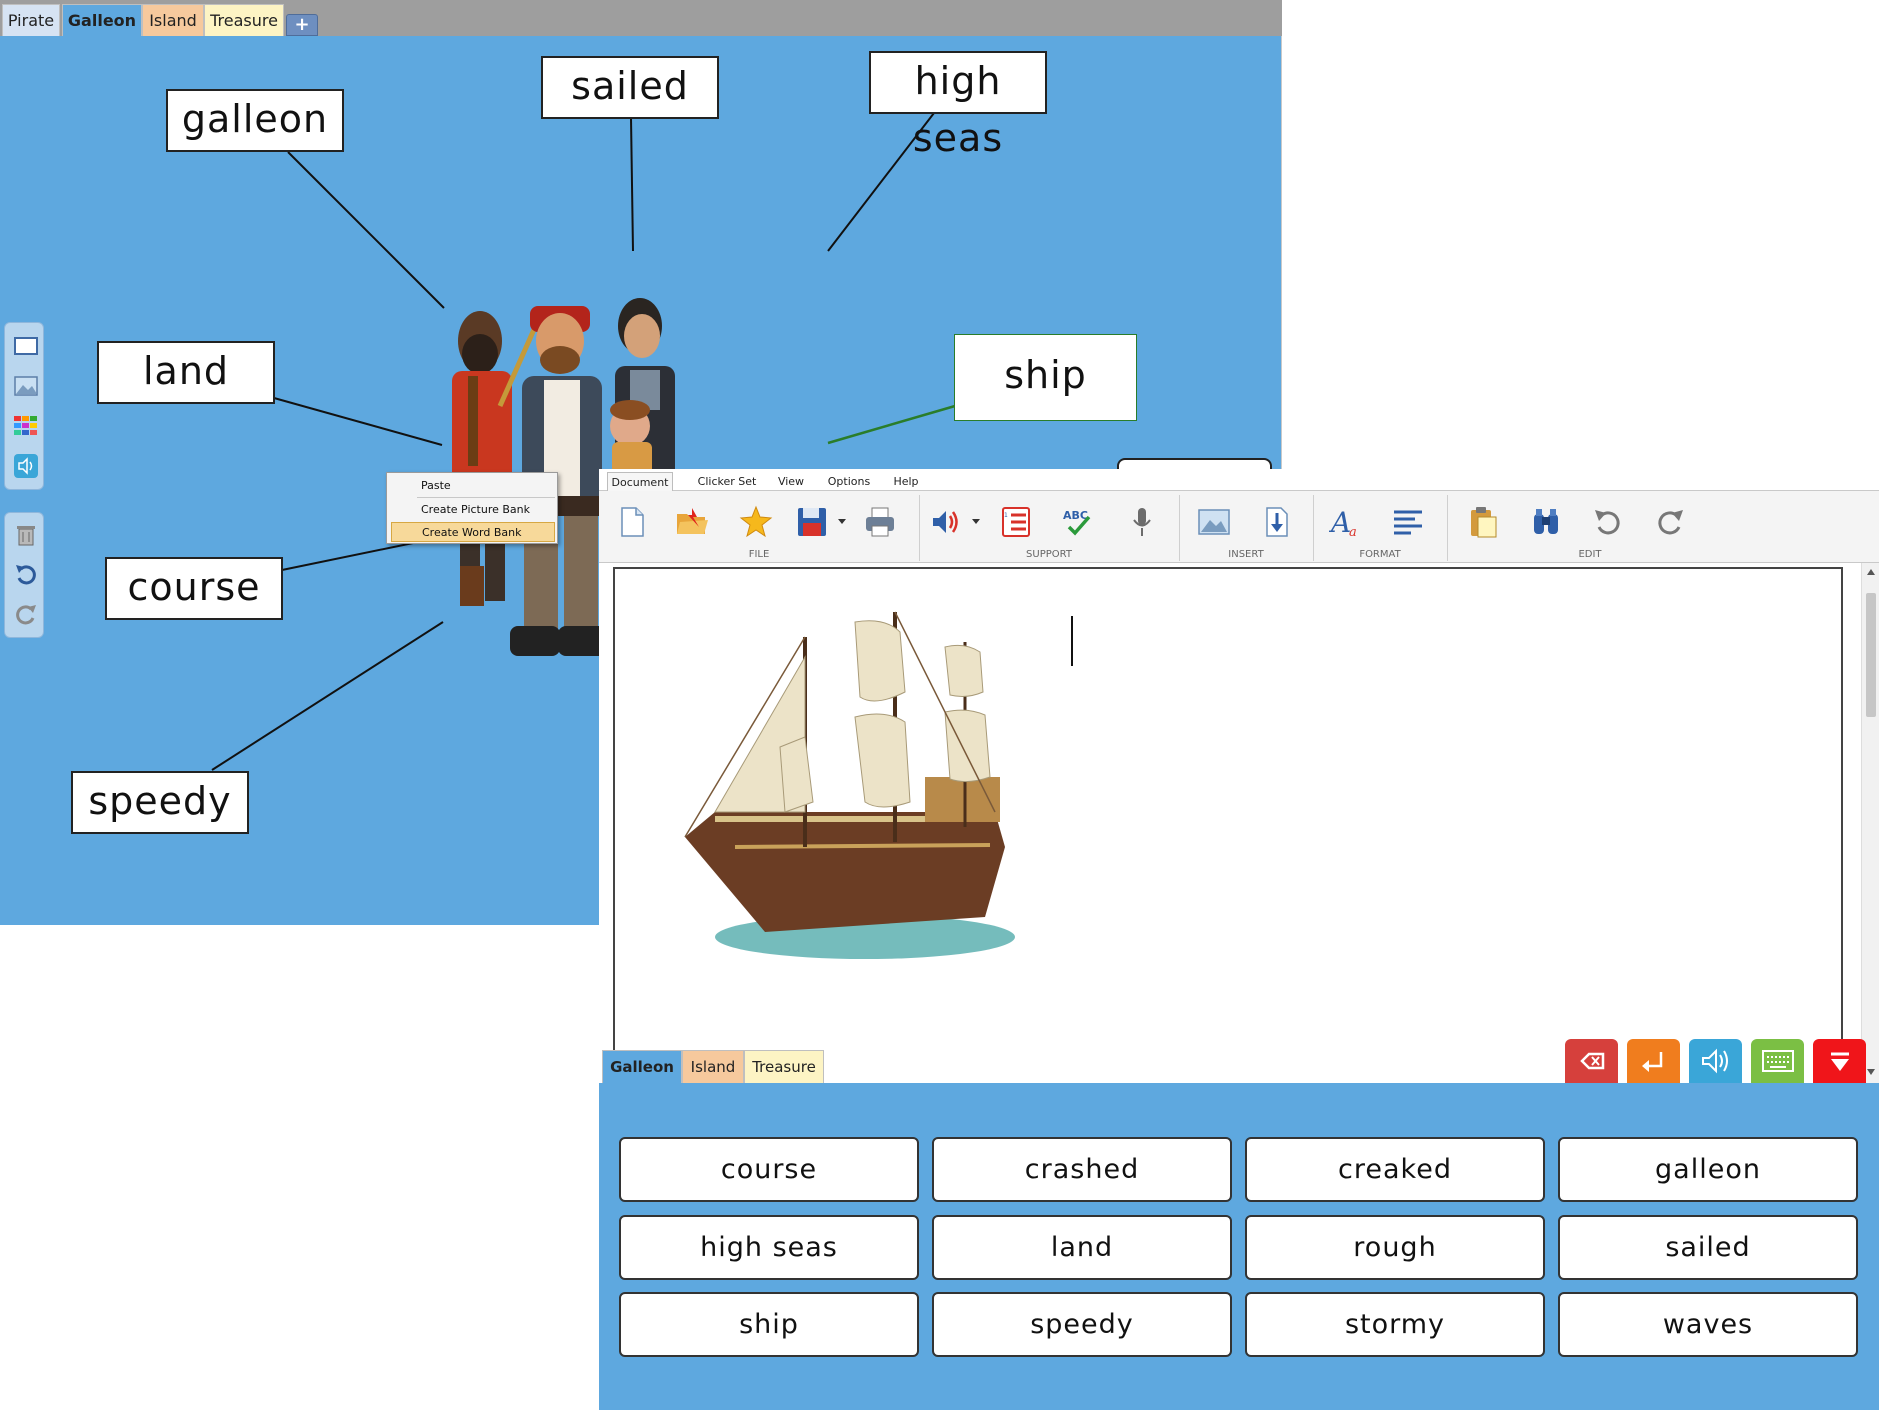 The height and width of the screenshot is (1410, 1879). Describe the element at coordinates (26, 534) in the screenshot. I see `trash-icon` at that location.